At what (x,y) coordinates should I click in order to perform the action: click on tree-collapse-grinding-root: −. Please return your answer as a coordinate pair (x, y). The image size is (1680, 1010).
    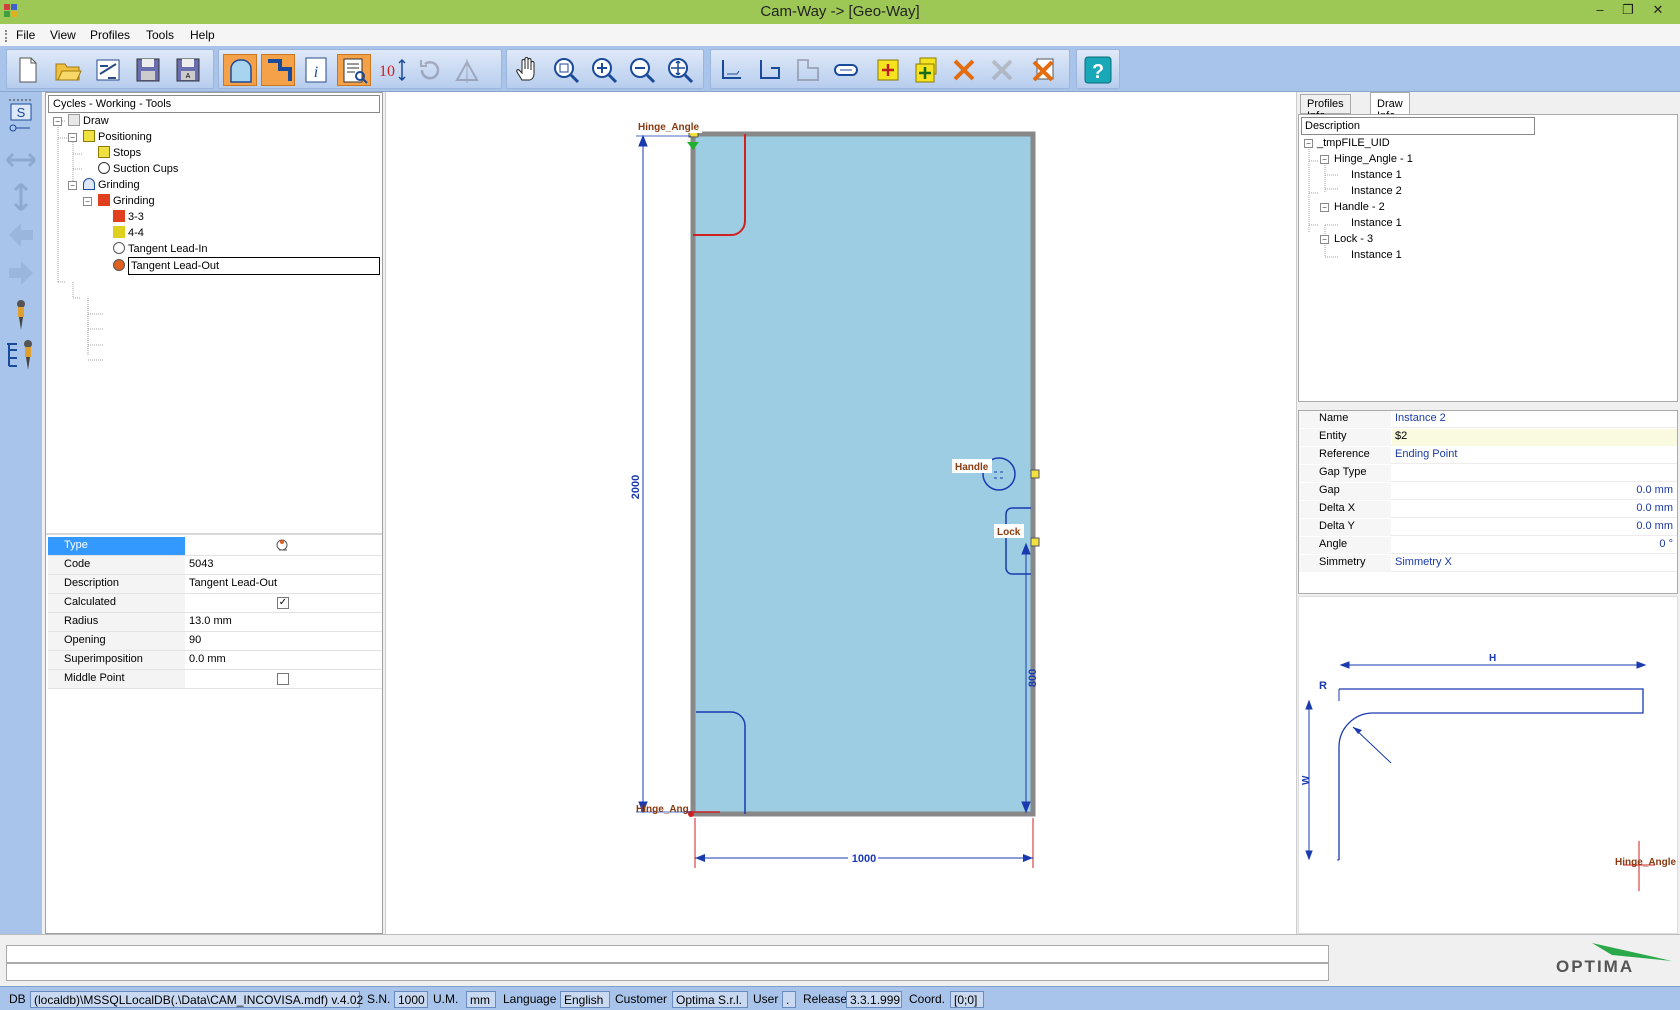
    Looking at the image, I should click on (72, 185).